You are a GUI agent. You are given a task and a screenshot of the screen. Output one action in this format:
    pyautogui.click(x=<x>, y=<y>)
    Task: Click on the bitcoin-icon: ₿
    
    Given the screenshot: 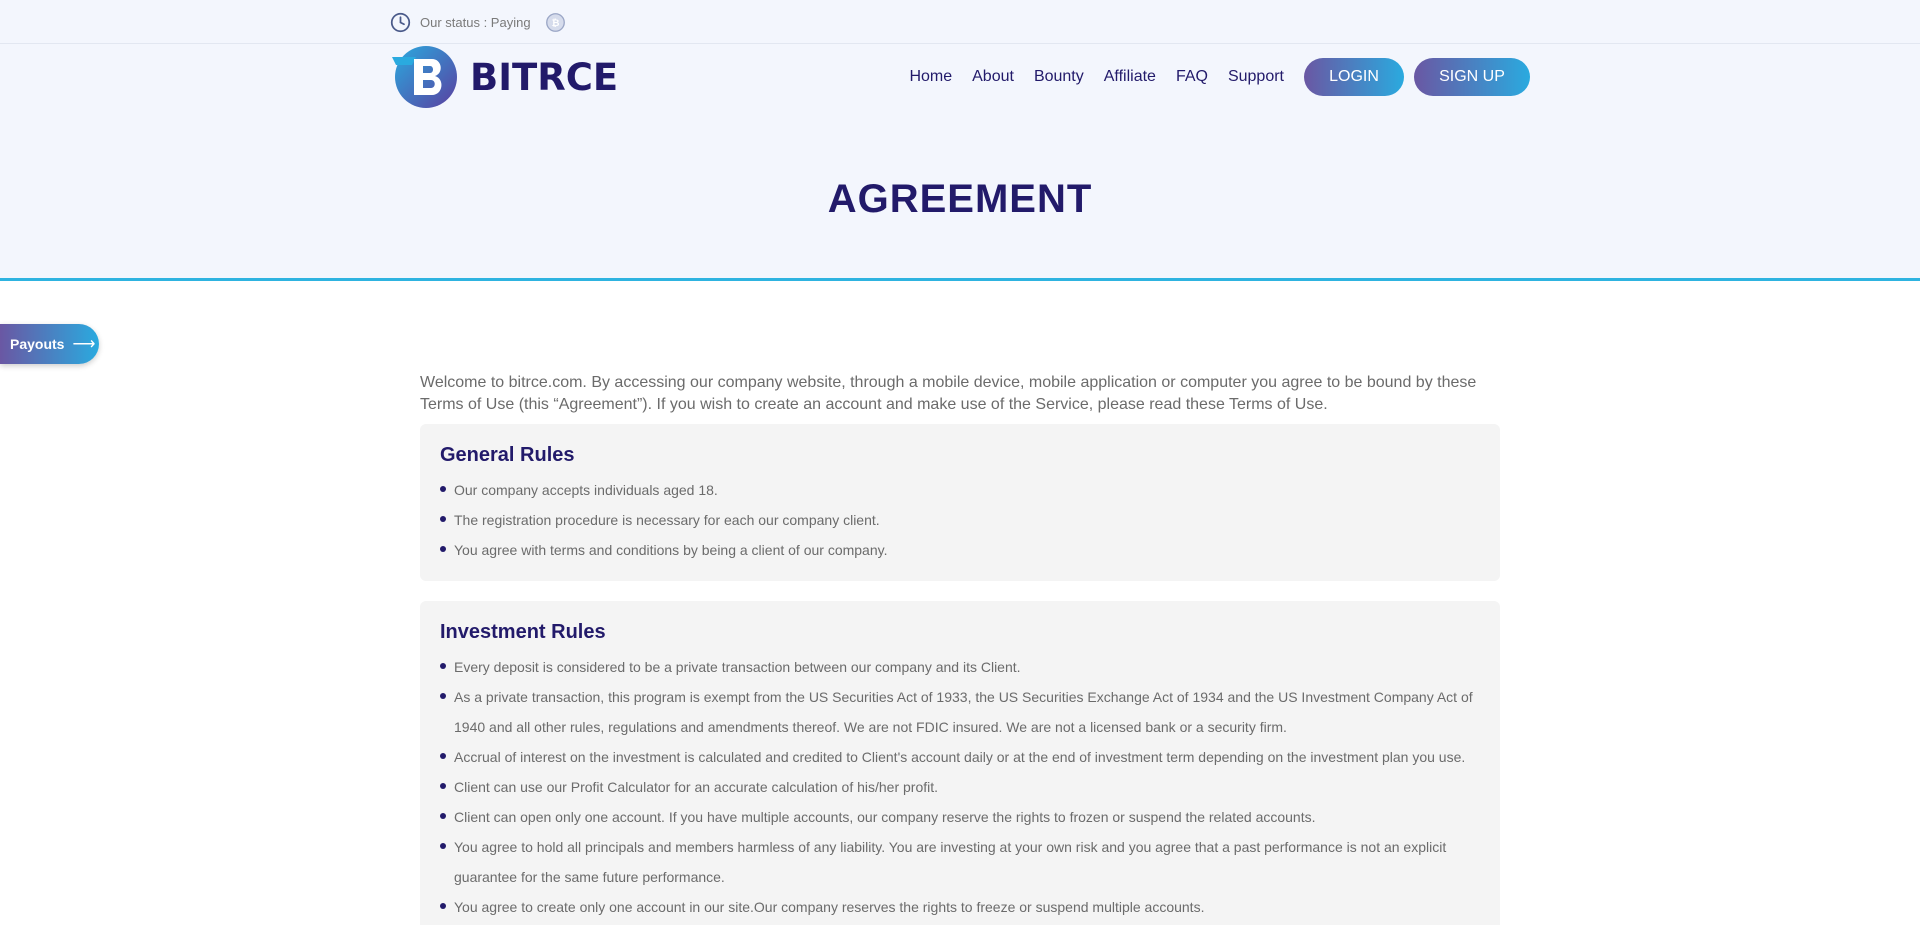 What is the action you would take?
    pyautogui.click(x=555, y=22)
    